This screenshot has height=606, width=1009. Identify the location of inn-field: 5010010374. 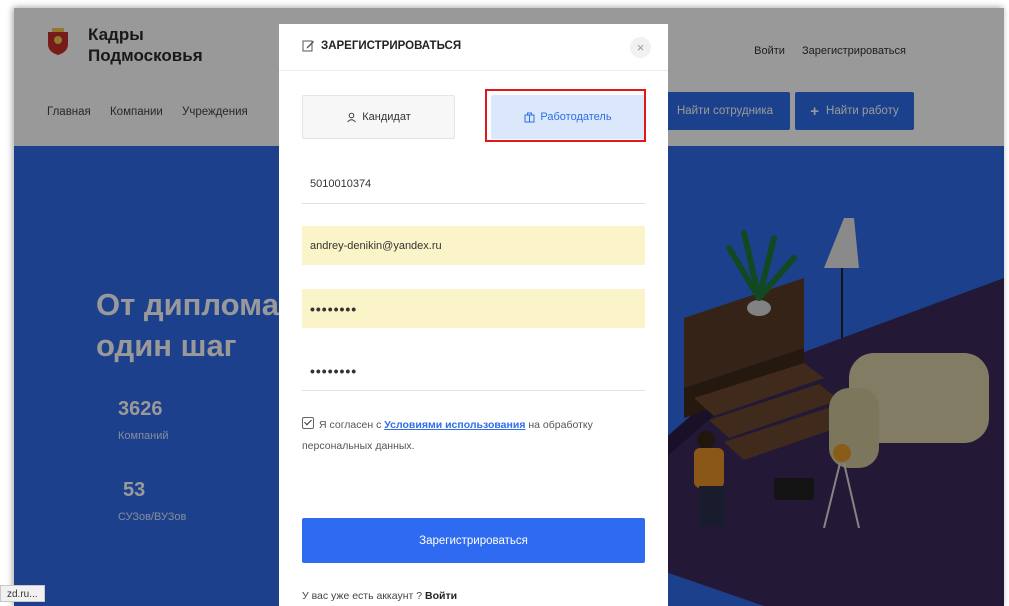
(473, 184).